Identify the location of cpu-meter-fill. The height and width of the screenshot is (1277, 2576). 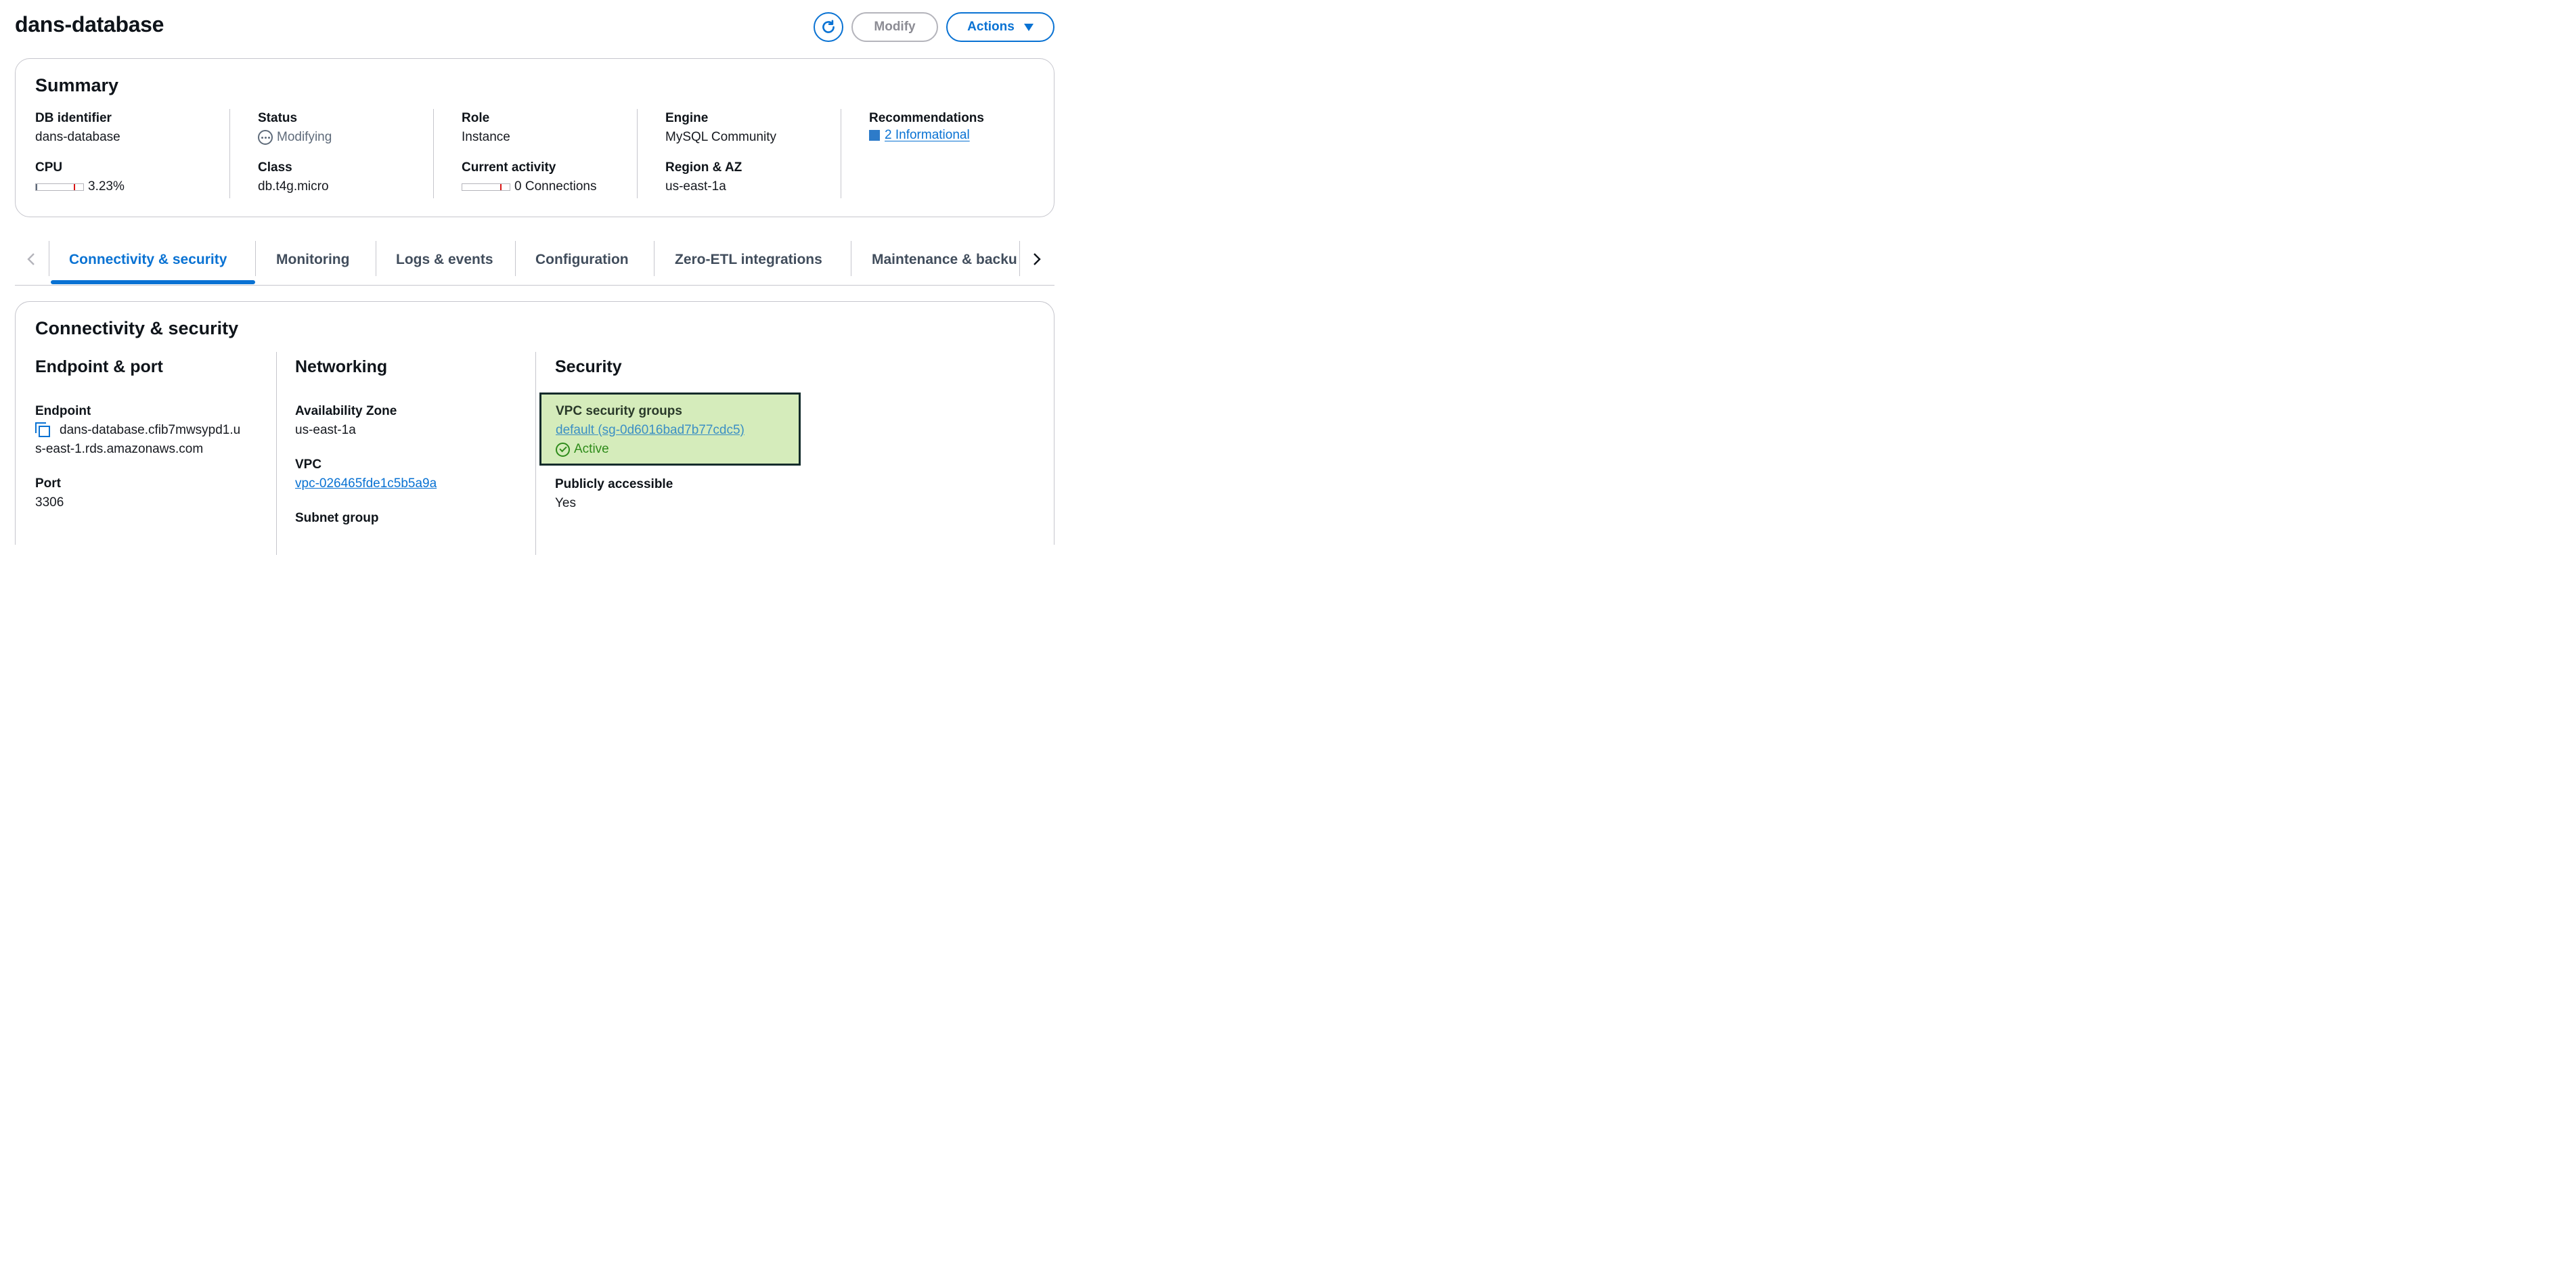
(37, 186).